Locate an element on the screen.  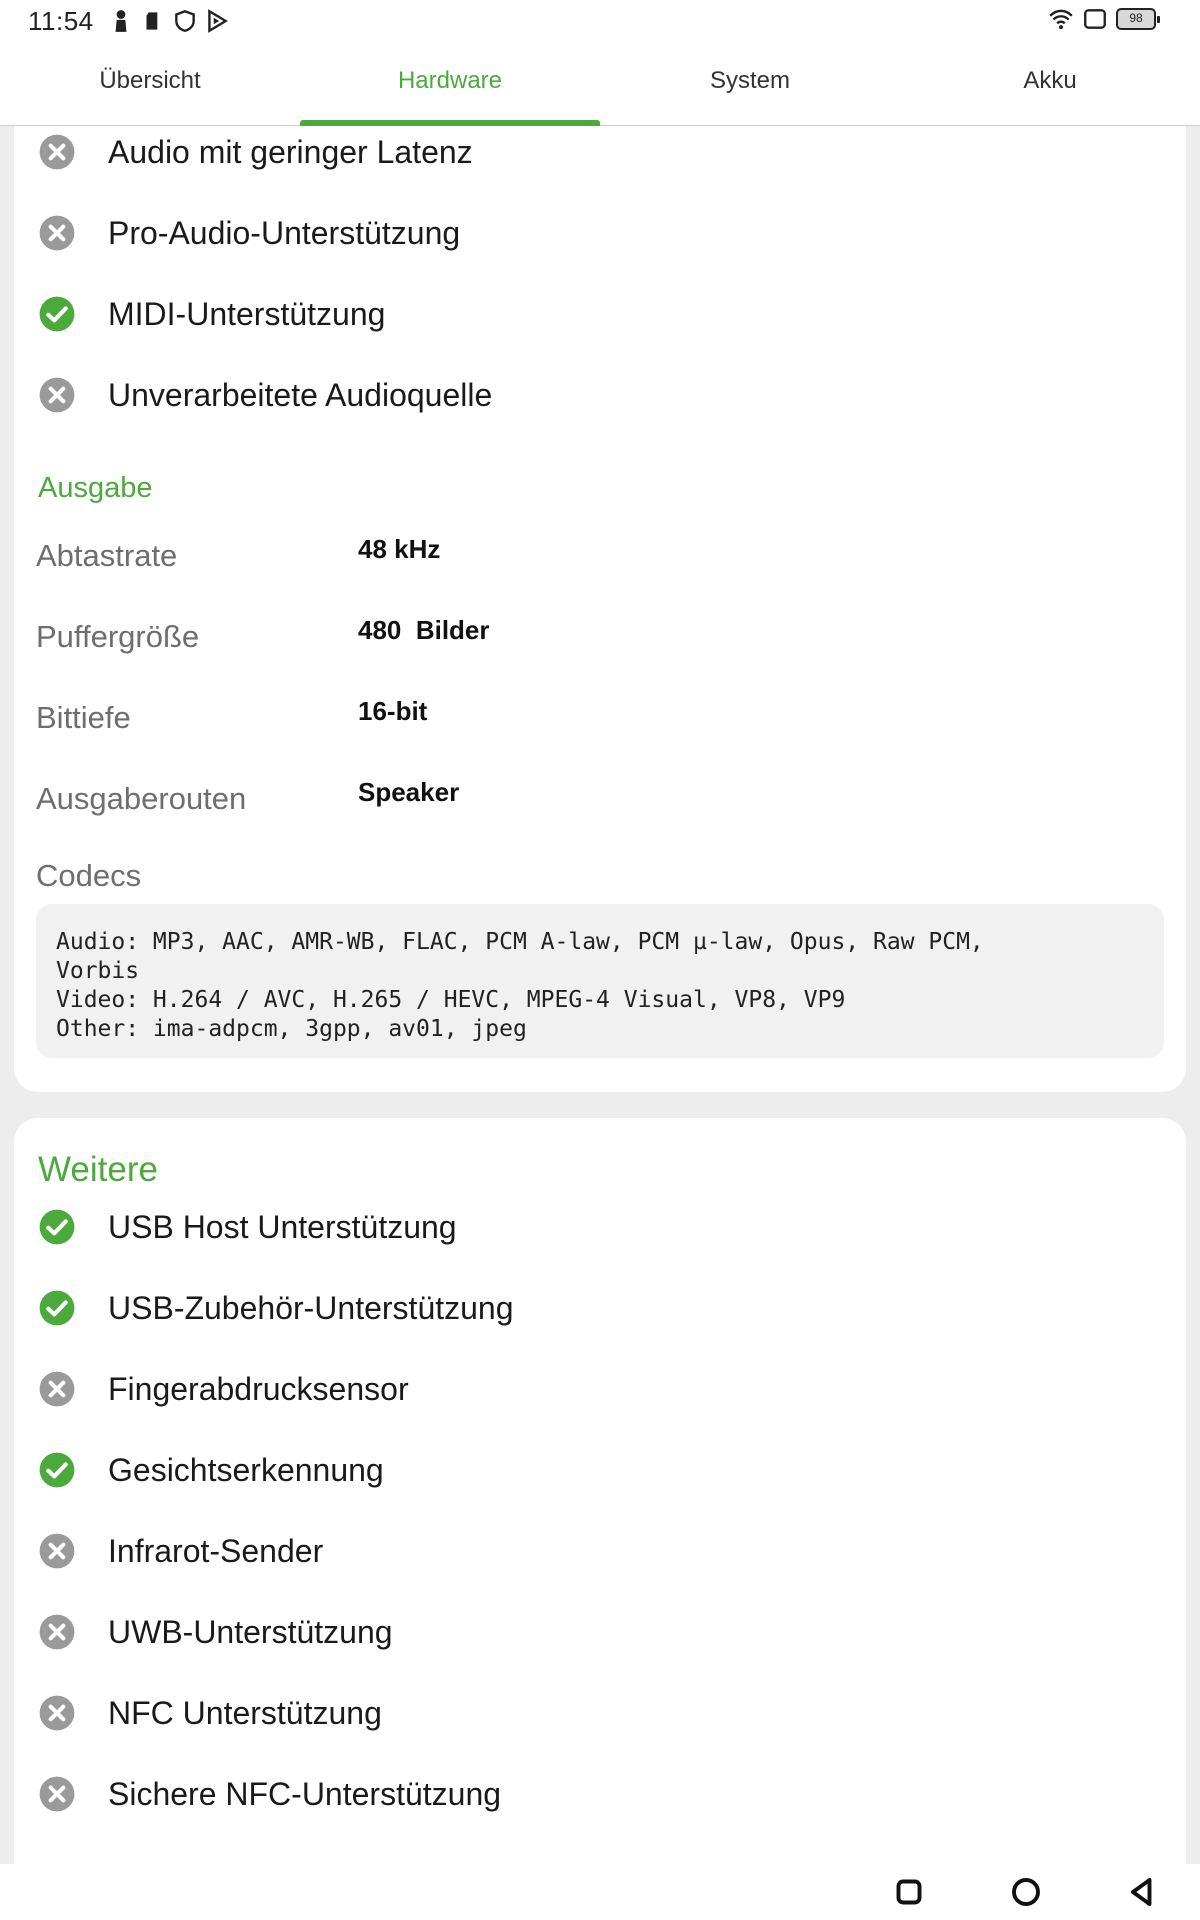
feature-label: Infrarot-Sender is located at coordinates (216, 1550).